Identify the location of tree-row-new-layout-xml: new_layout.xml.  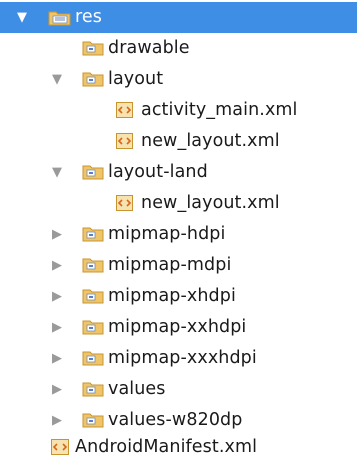
(178, 141).